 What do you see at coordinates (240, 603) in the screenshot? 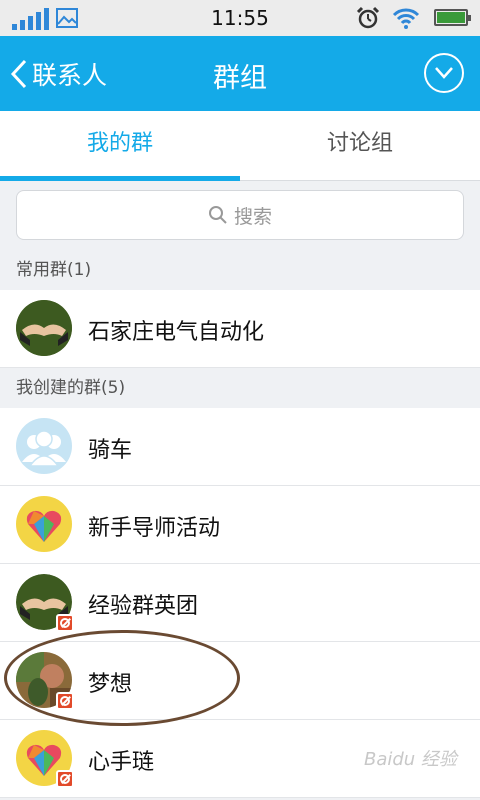
I see `group-row: 经验群英团` at bounding box center [240, 603].